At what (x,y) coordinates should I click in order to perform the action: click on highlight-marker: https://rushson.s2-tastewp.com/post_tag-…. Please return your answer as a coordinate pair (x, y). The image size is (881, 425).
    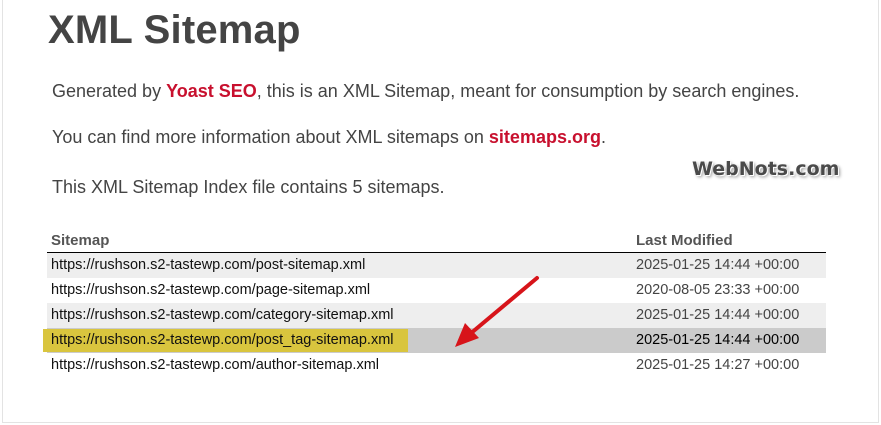
    Looking at the image, I should click on (225, 340).